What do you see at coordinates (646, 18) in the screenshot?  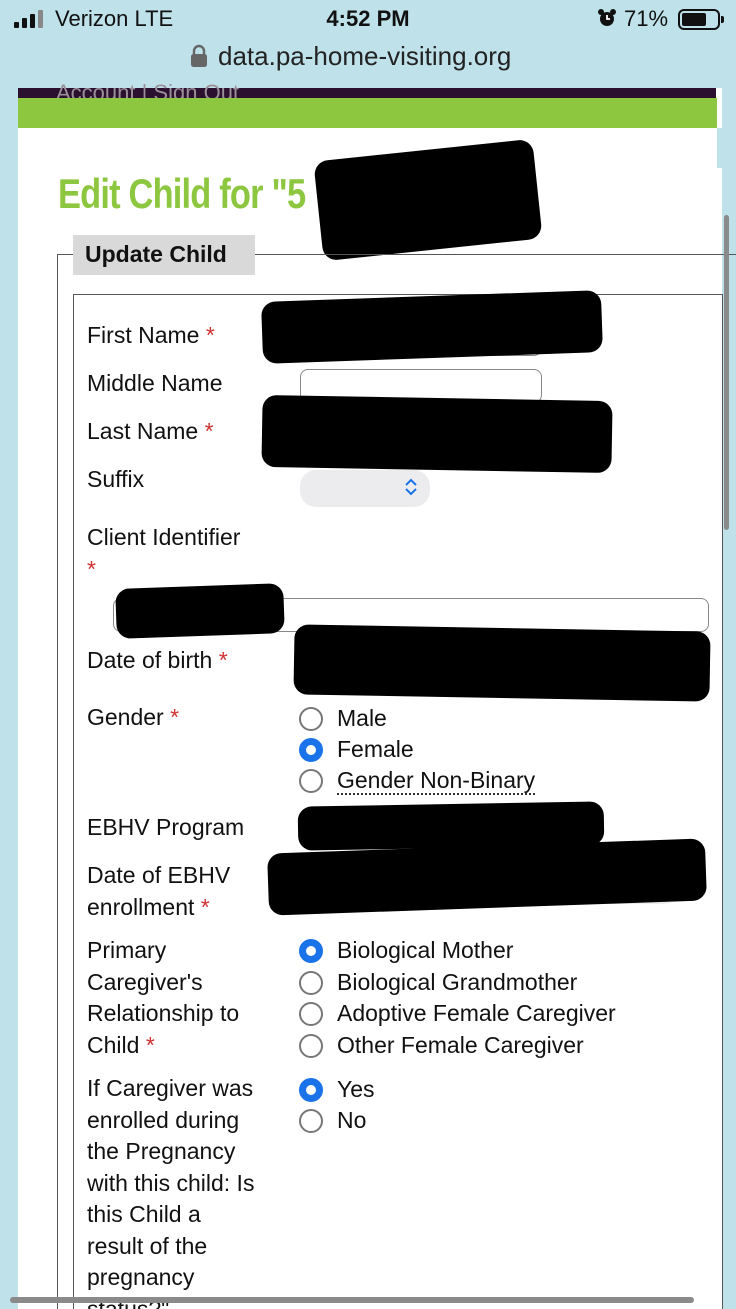 I see `battery-percent: 71%` at bounding box center [646, 18].